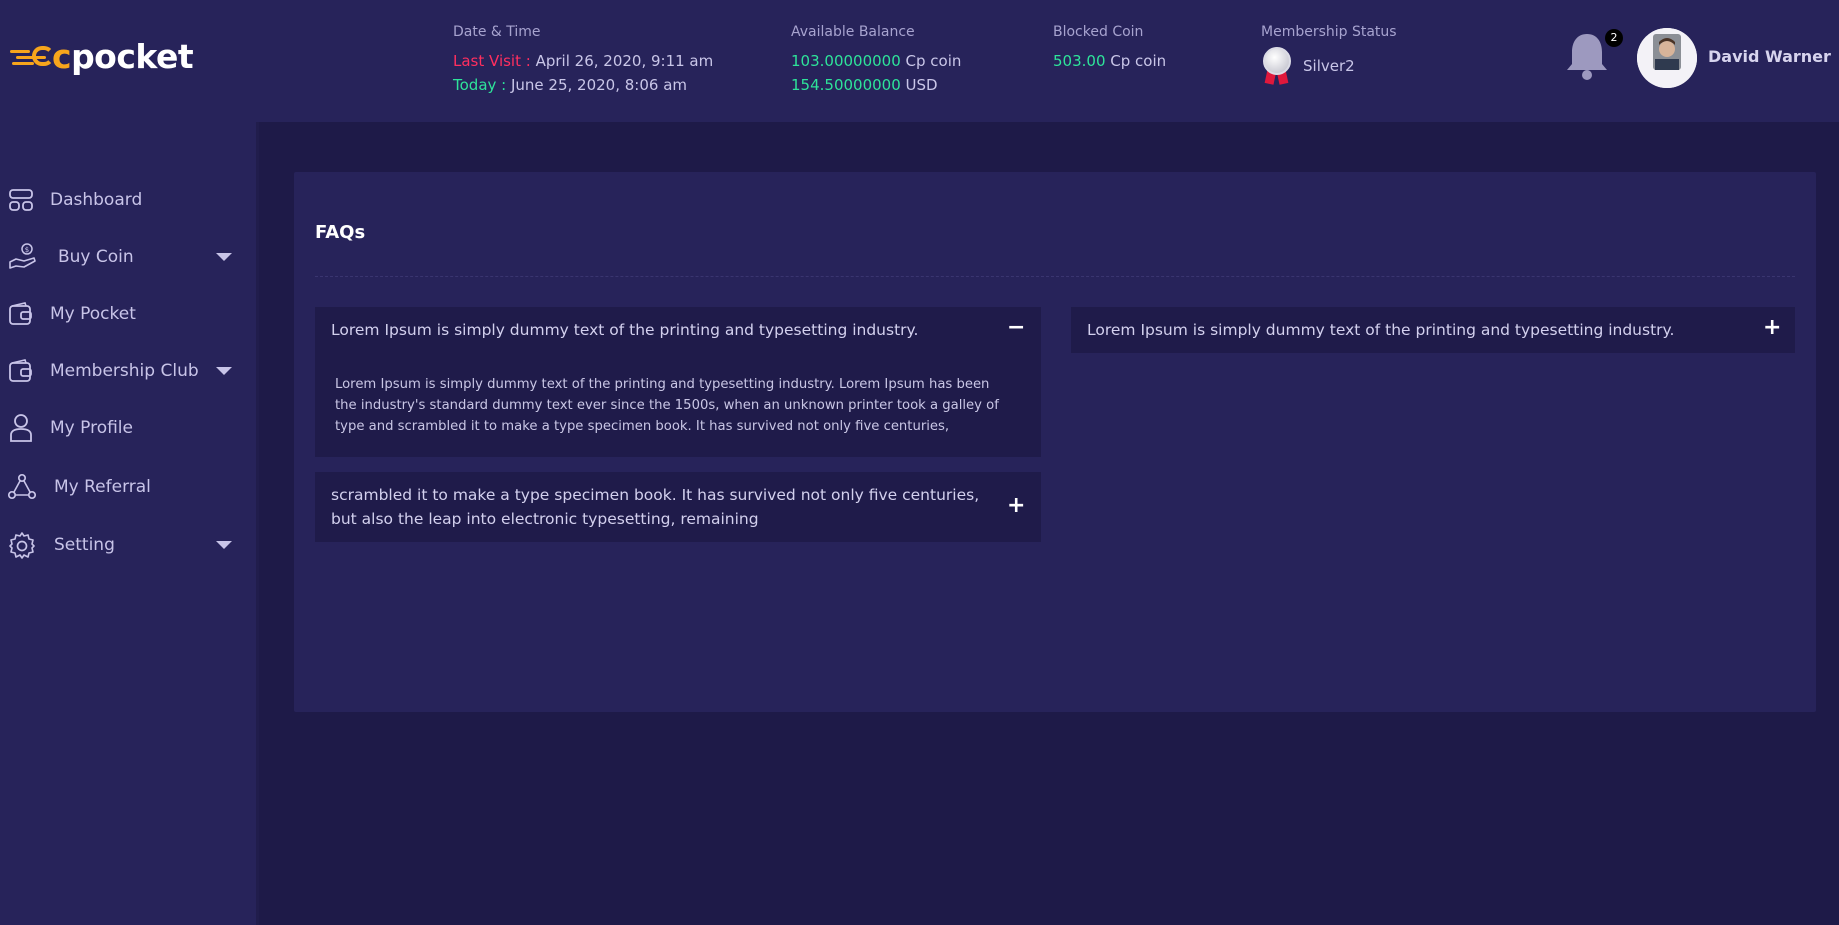  I want to click on blocked-coin-unit: Cp coin, so click(1138, 61).